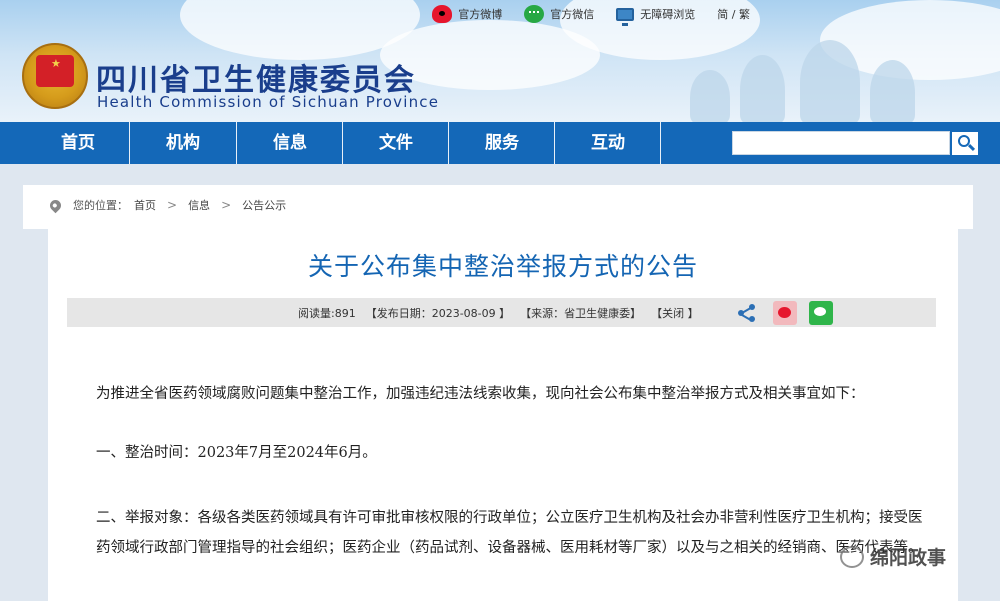  What do you see at coordinates (199, 205) in the screenshot?
I see `breadcrumb-information: 信息` at bounding box center [199, 205].